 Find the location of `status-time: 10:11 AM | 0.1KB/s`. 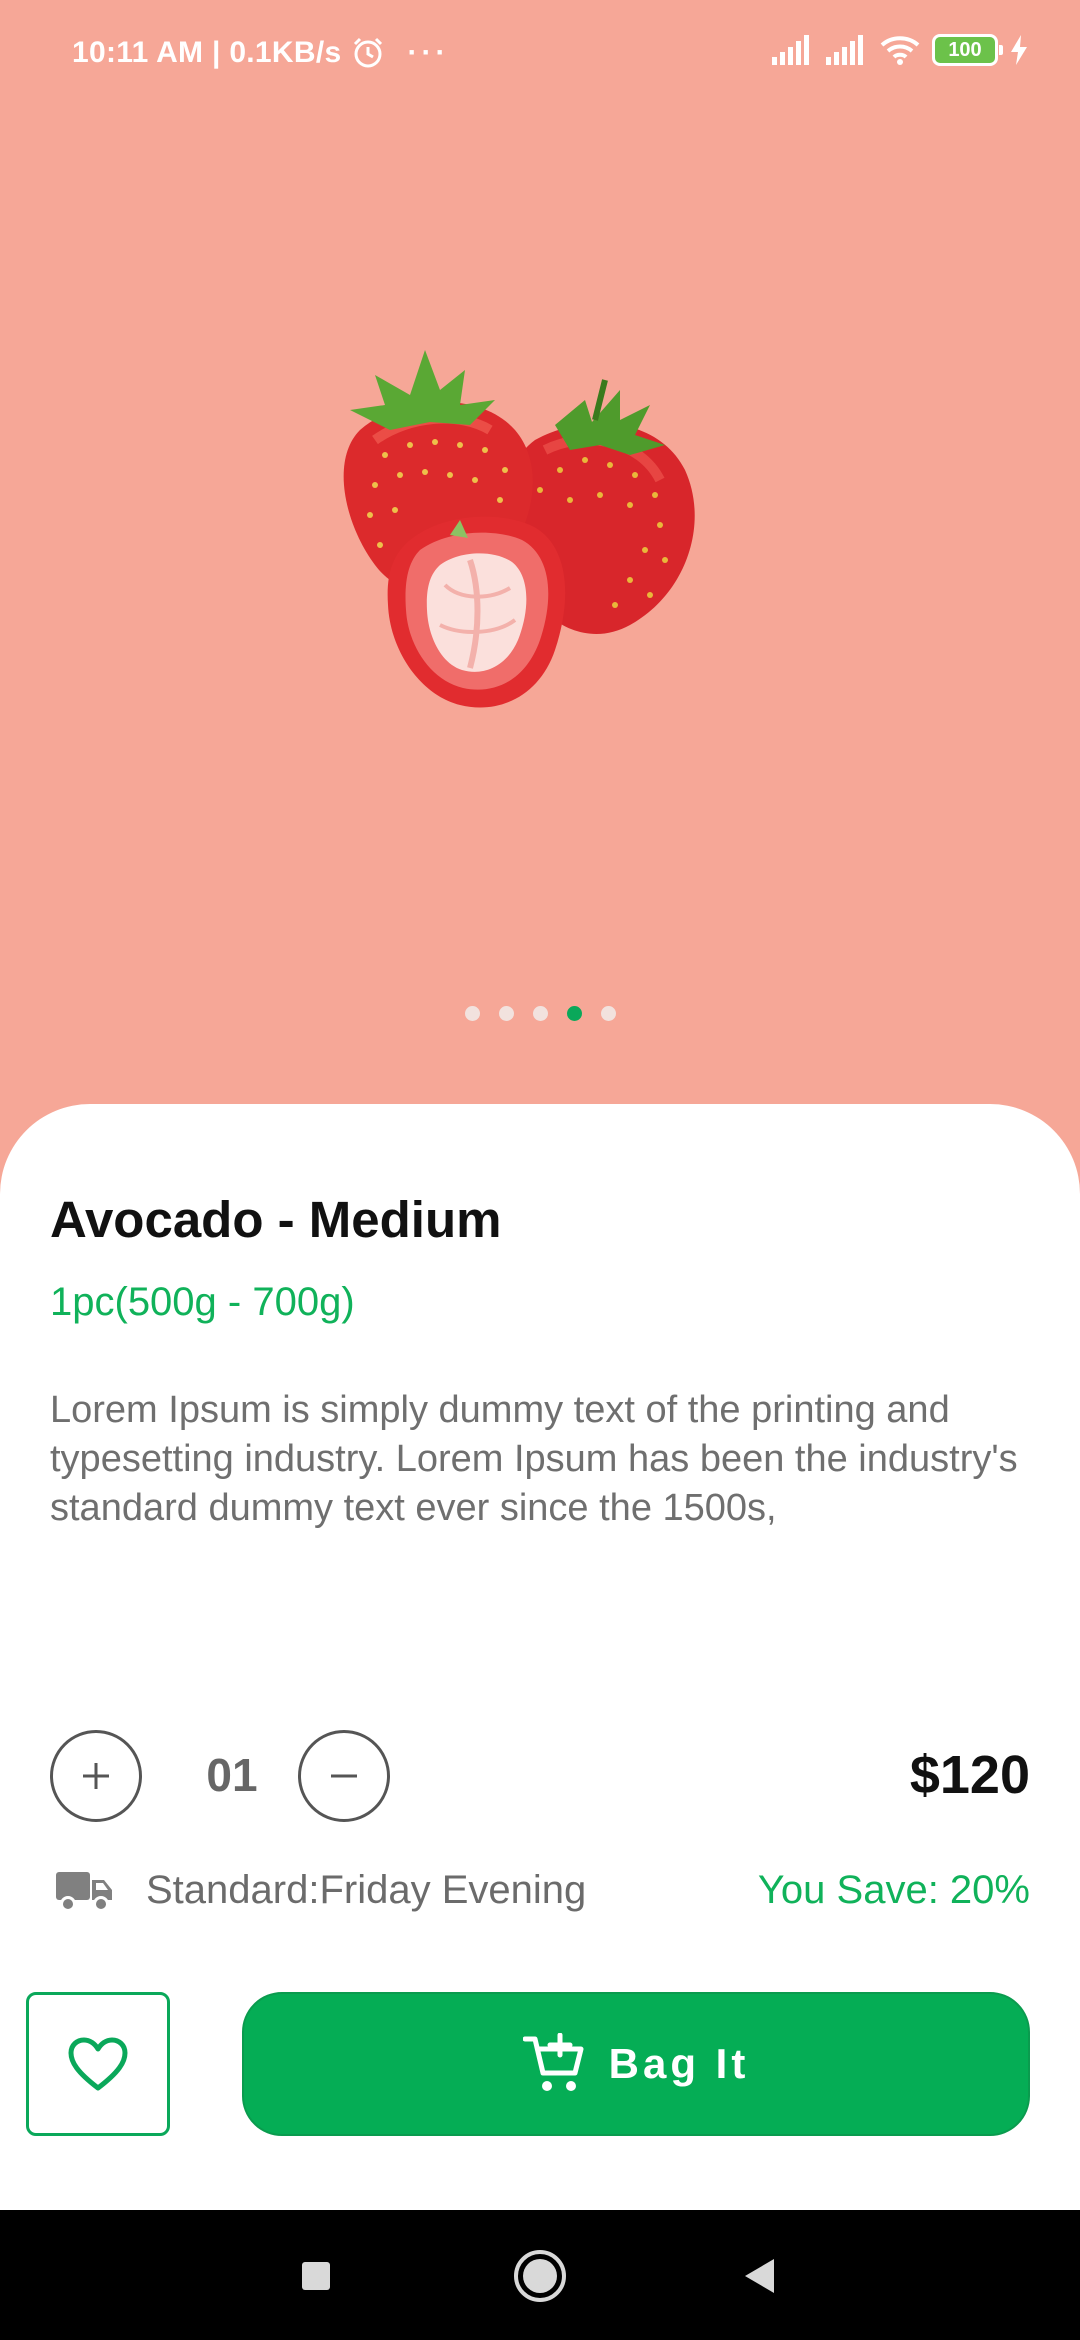

status-time: 10:11 AM | 0.1KB/s is located at coordinates (207, 52).